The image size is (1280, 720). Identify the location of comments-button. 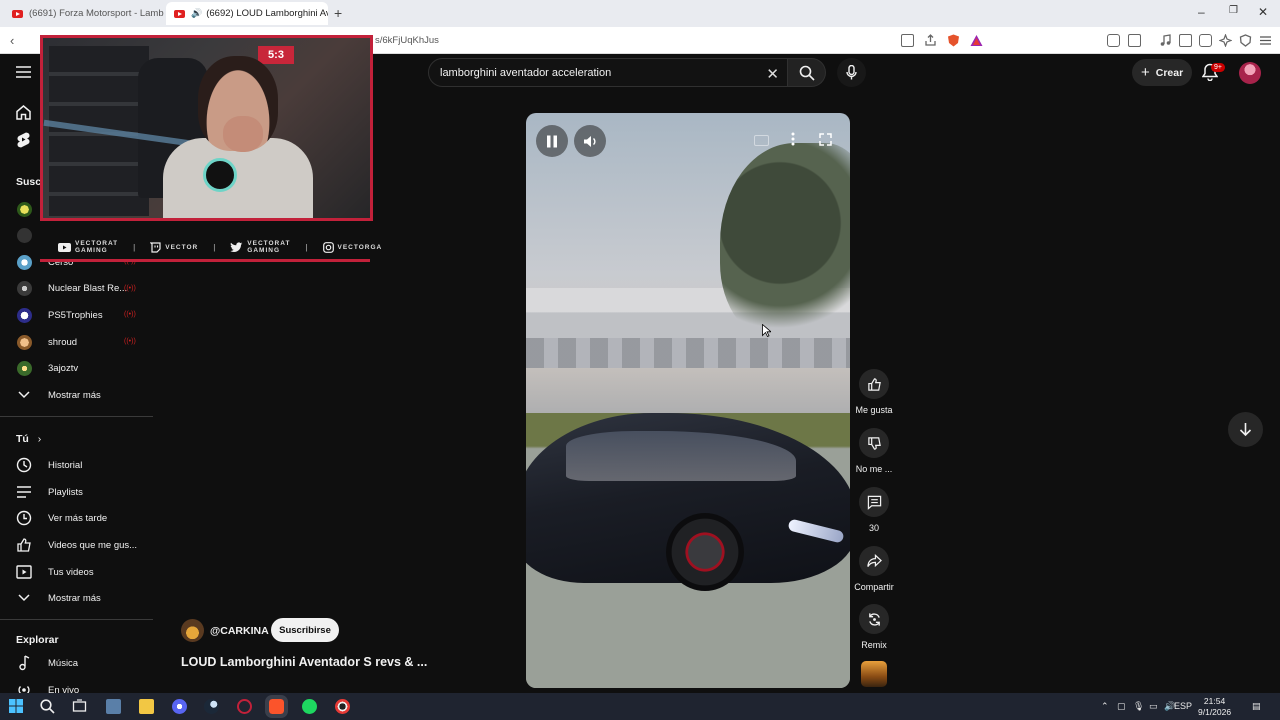
(874, 502).